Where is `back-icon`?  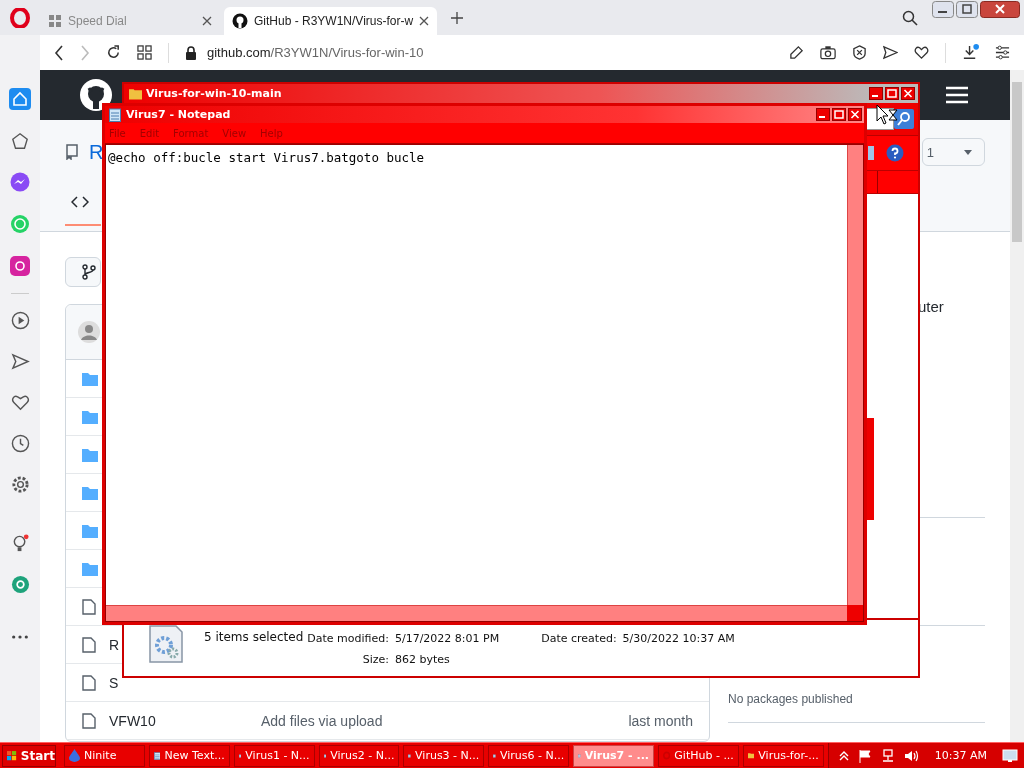 back-icon is located at coordinates (59, 52).